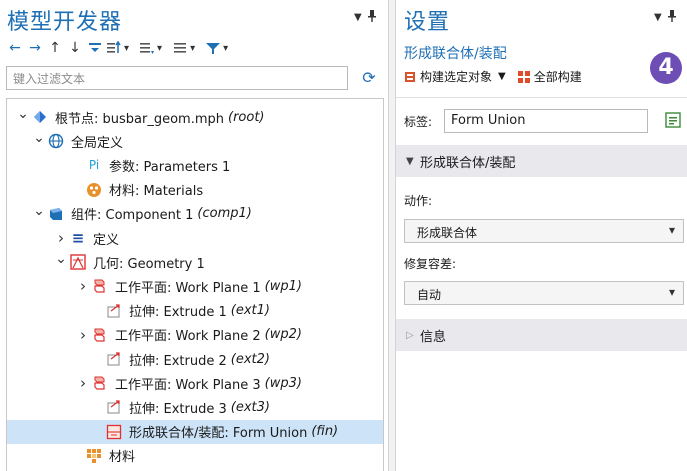 This screenshot has width=687, height=471. I want to click on tree-item: 拉伸: Extrude 3 (ext3), so click(195, 407).